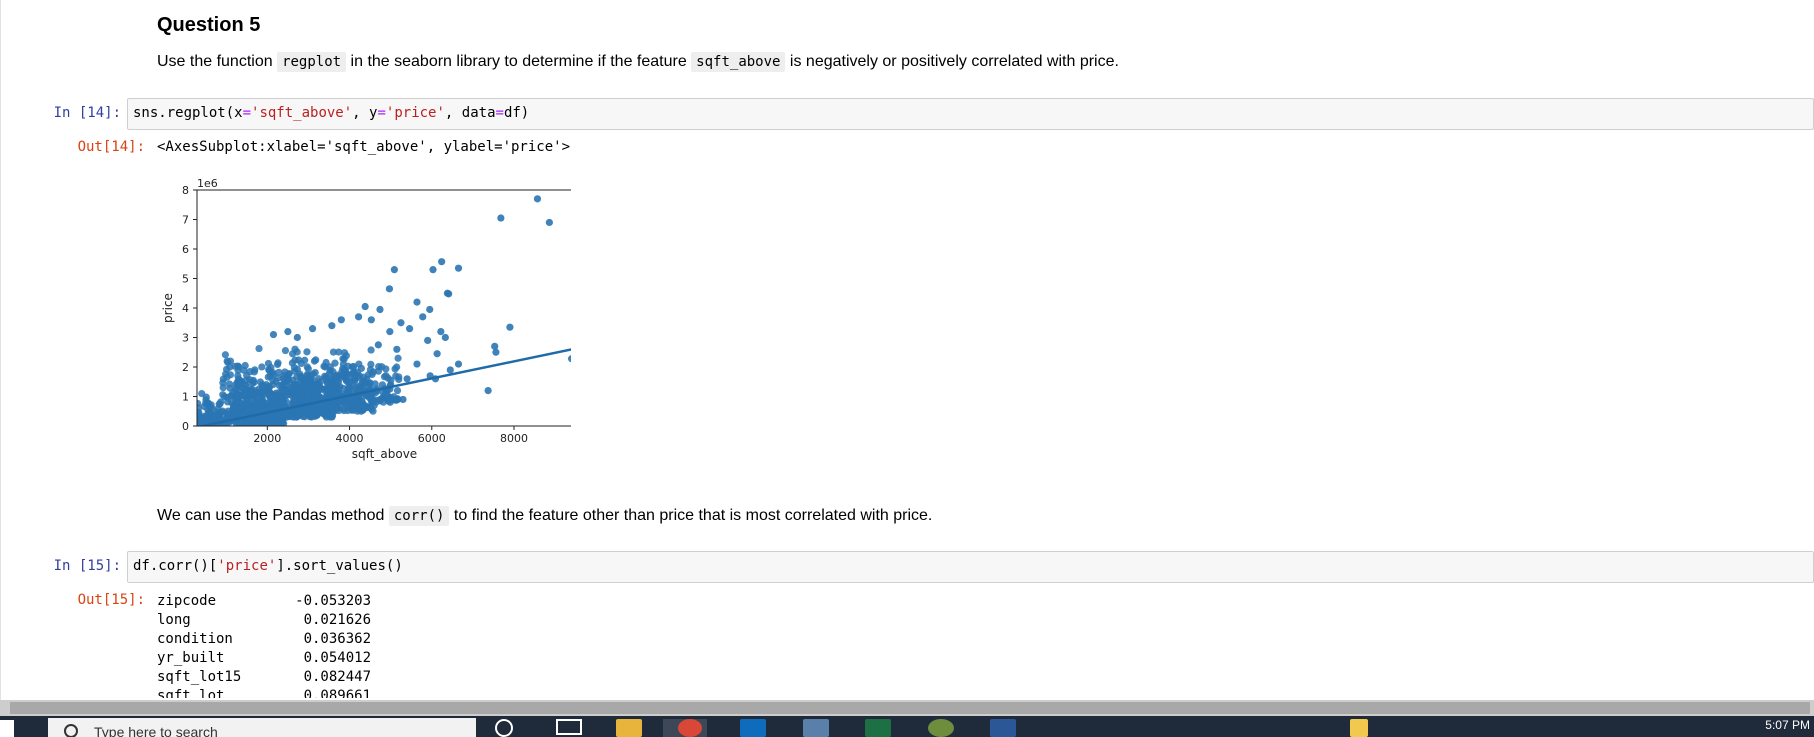 The image size is (1814, 737). Describe the element at coordinates (514, 438) in the screenshot. I see `x-tick-label: 8000` at that location.